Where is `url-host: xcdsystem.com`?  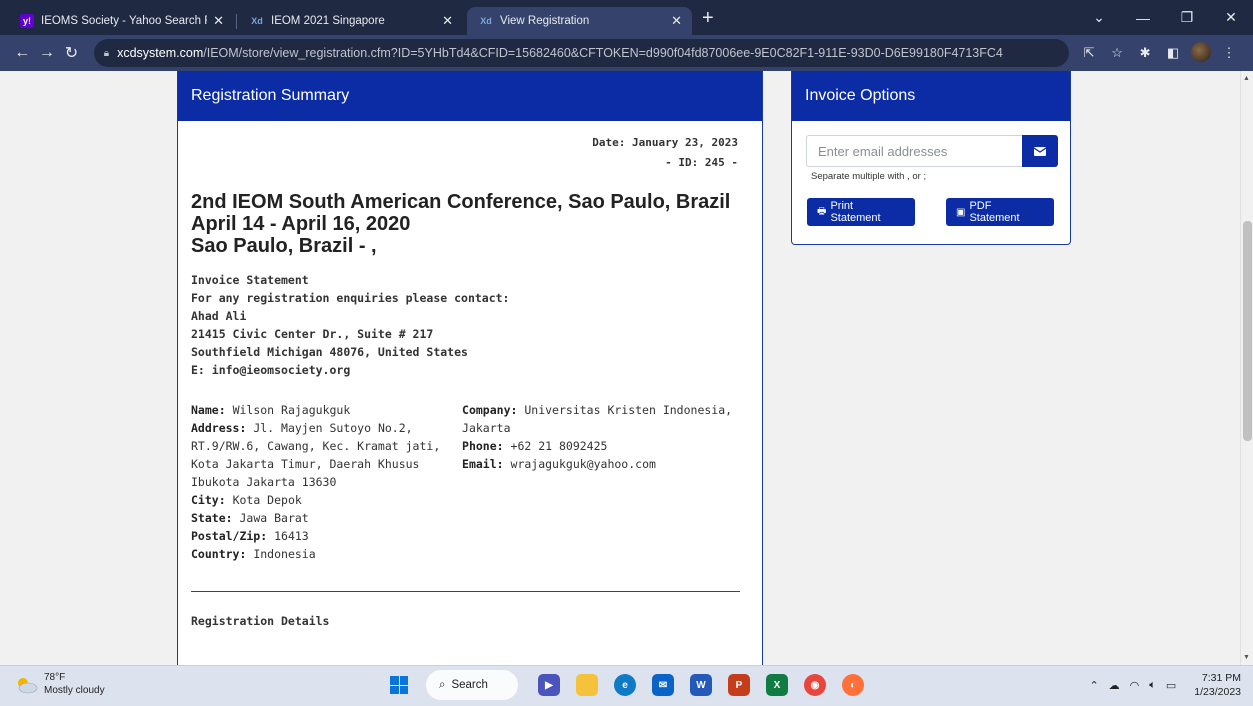
url-host: xcdsystem.com is located at coordinates (160, 53).